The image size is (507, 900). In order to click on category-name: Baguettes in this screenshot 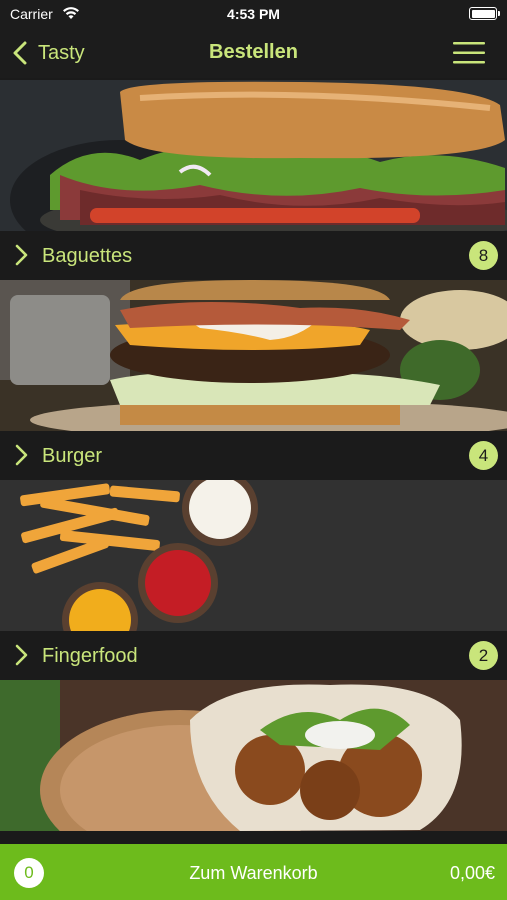, I will do `click(87, 256)`.